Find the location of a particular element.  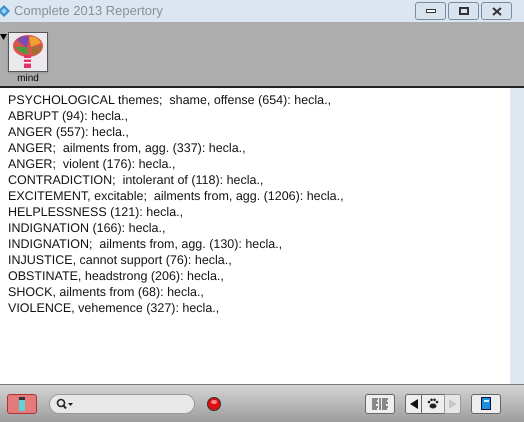

close-button is located at coordinates (496, 11).